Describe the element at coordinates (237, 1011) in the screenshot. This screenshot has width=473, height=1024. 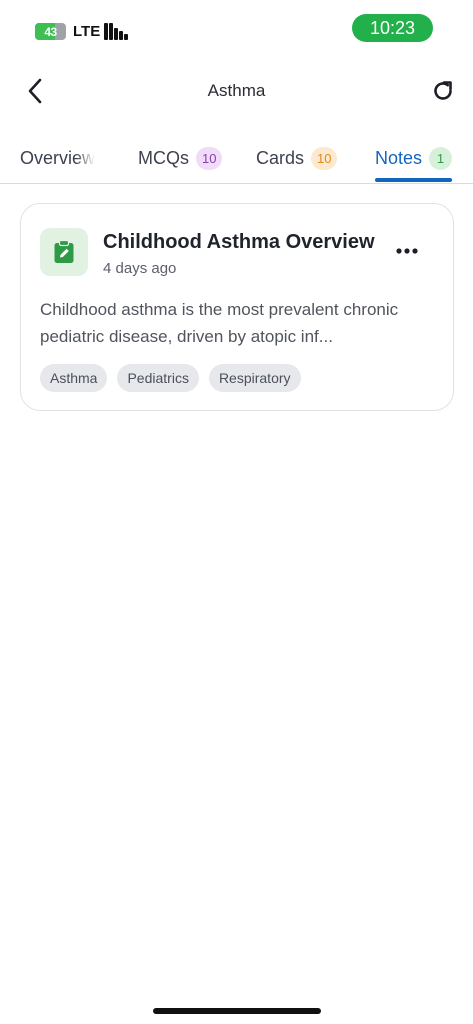
I see `home-indicator` at that location.